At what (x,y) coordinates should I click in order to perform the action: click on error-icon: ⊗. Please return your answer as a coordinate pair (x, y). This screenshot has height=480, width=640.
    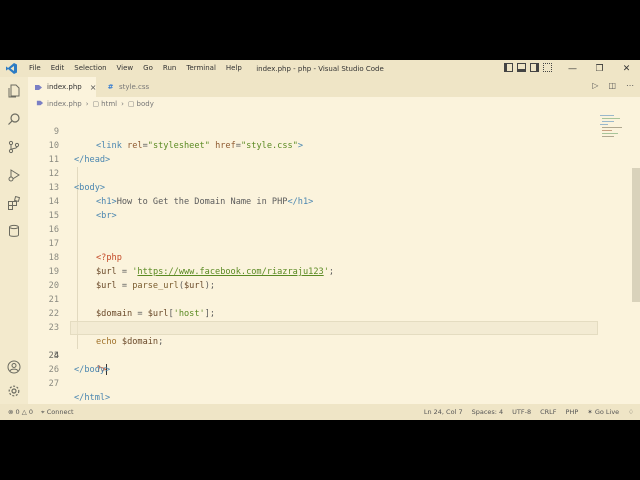
    Looking at the image, I should click on (11, 412).